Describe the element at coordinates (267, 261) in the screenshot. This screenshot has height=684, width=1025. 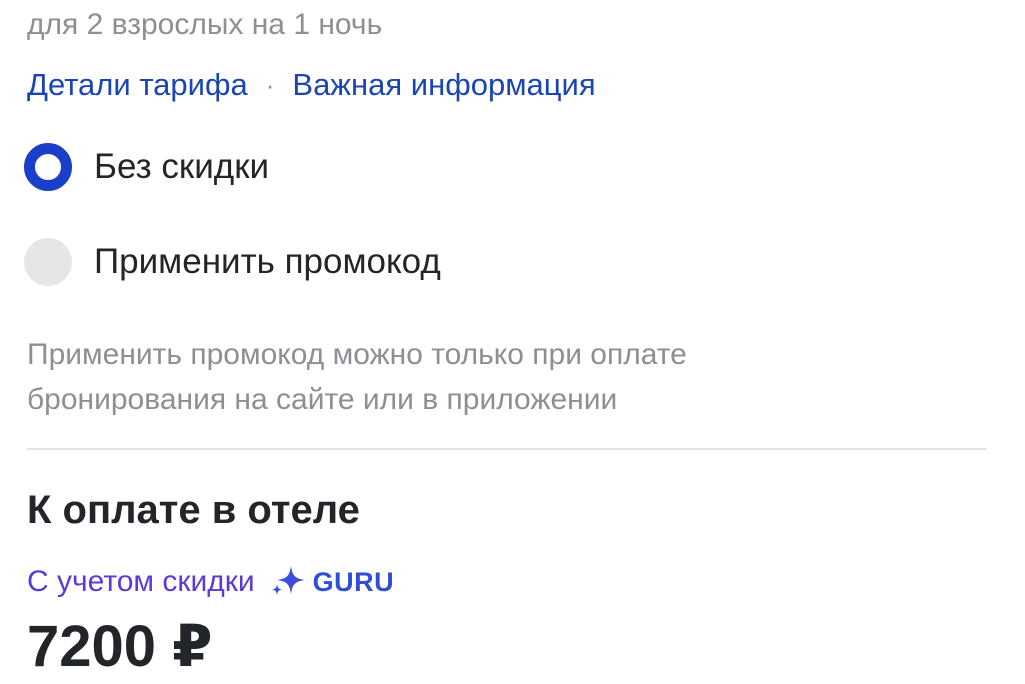
I see `radio-label-apply-promo: Применить промокод` at that location.